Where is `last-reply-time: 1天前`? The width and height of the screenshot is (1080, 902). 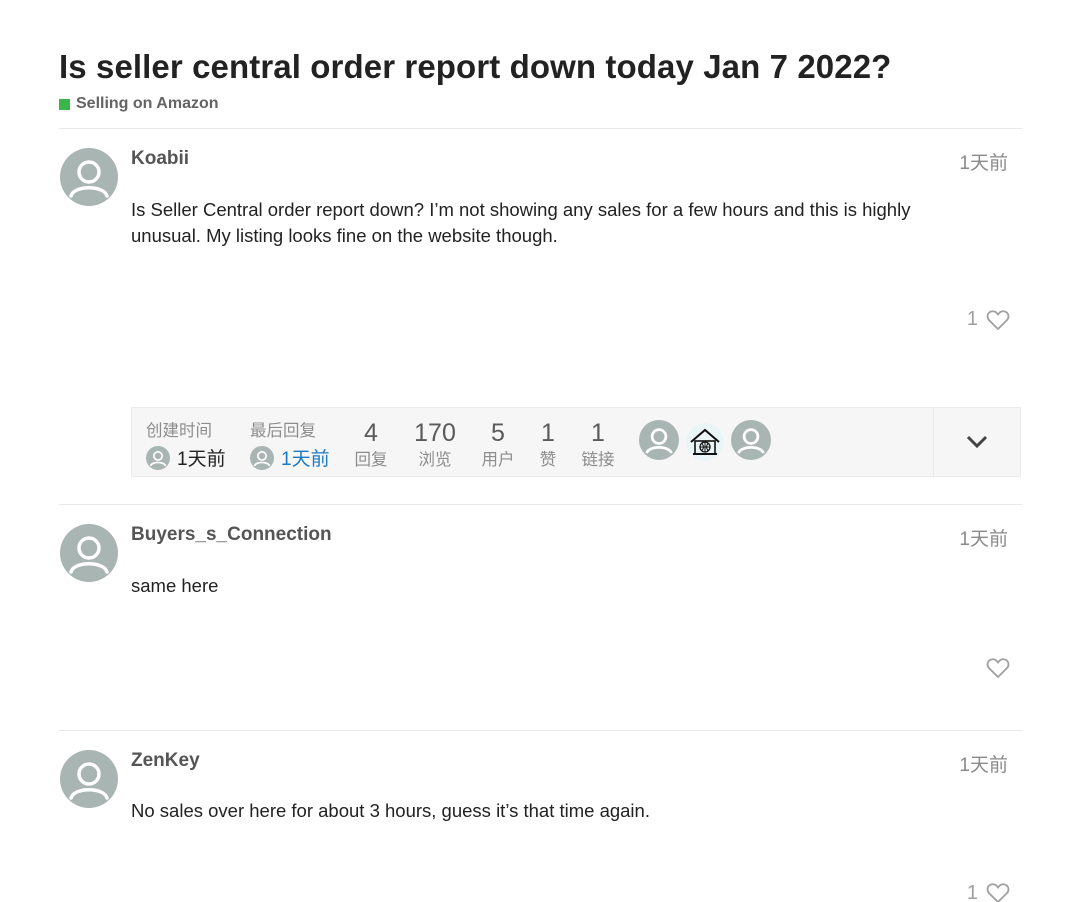
last-reply-time: 1天前 is located at coordinates (305, 459).